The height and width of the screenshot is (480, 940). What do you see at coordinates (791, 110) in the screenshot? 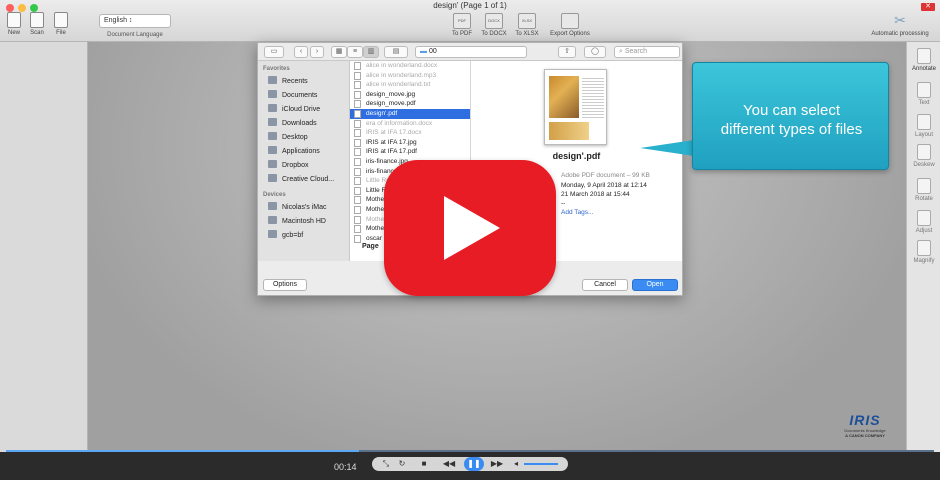
I see `callout-line-1: You can select` at bounding box center [791, 110].